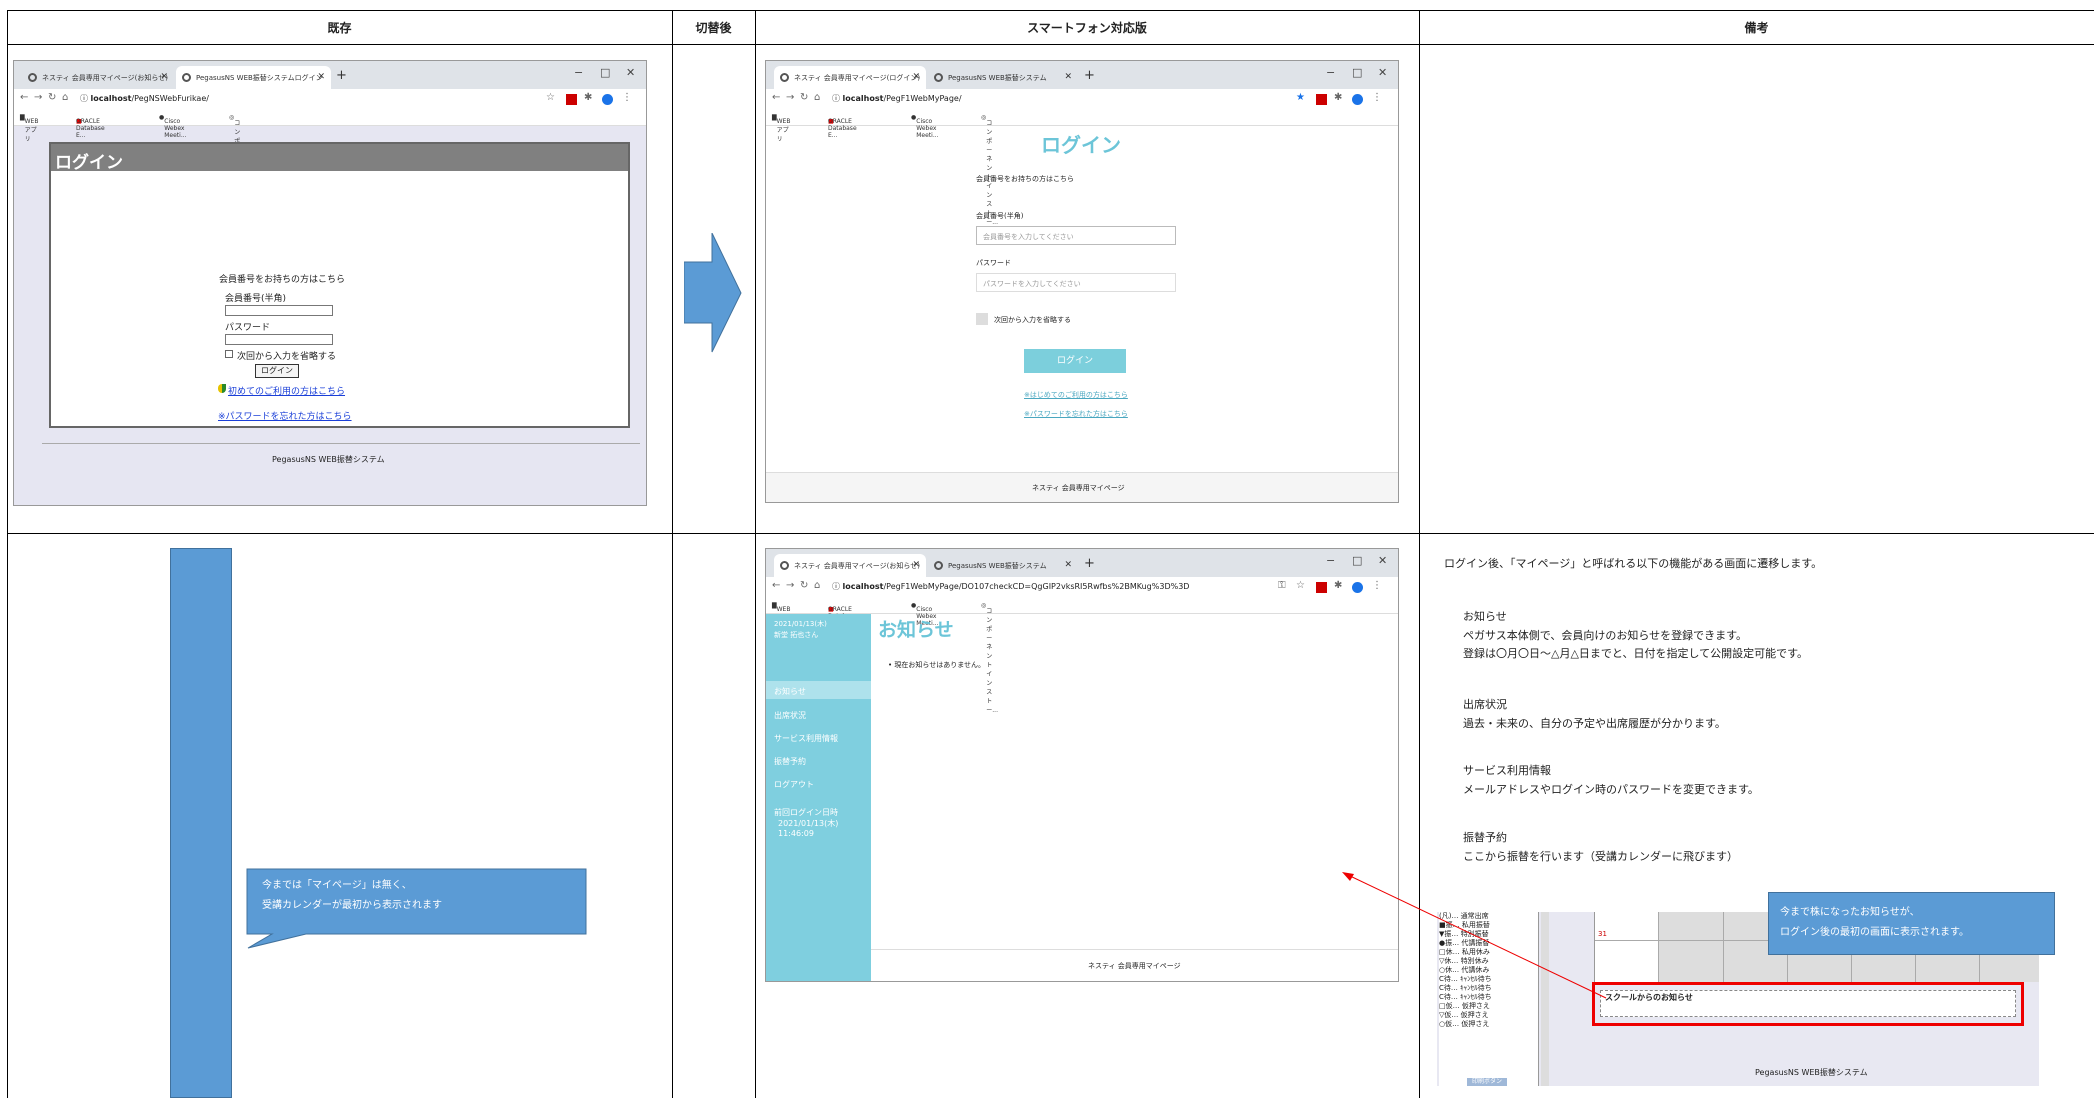 The image size is (2094, 1098). Describe the element at coordinates (1087, 27) in the screenshot. I see `header-smartphone-version: スマートフォン対応版` at that location.